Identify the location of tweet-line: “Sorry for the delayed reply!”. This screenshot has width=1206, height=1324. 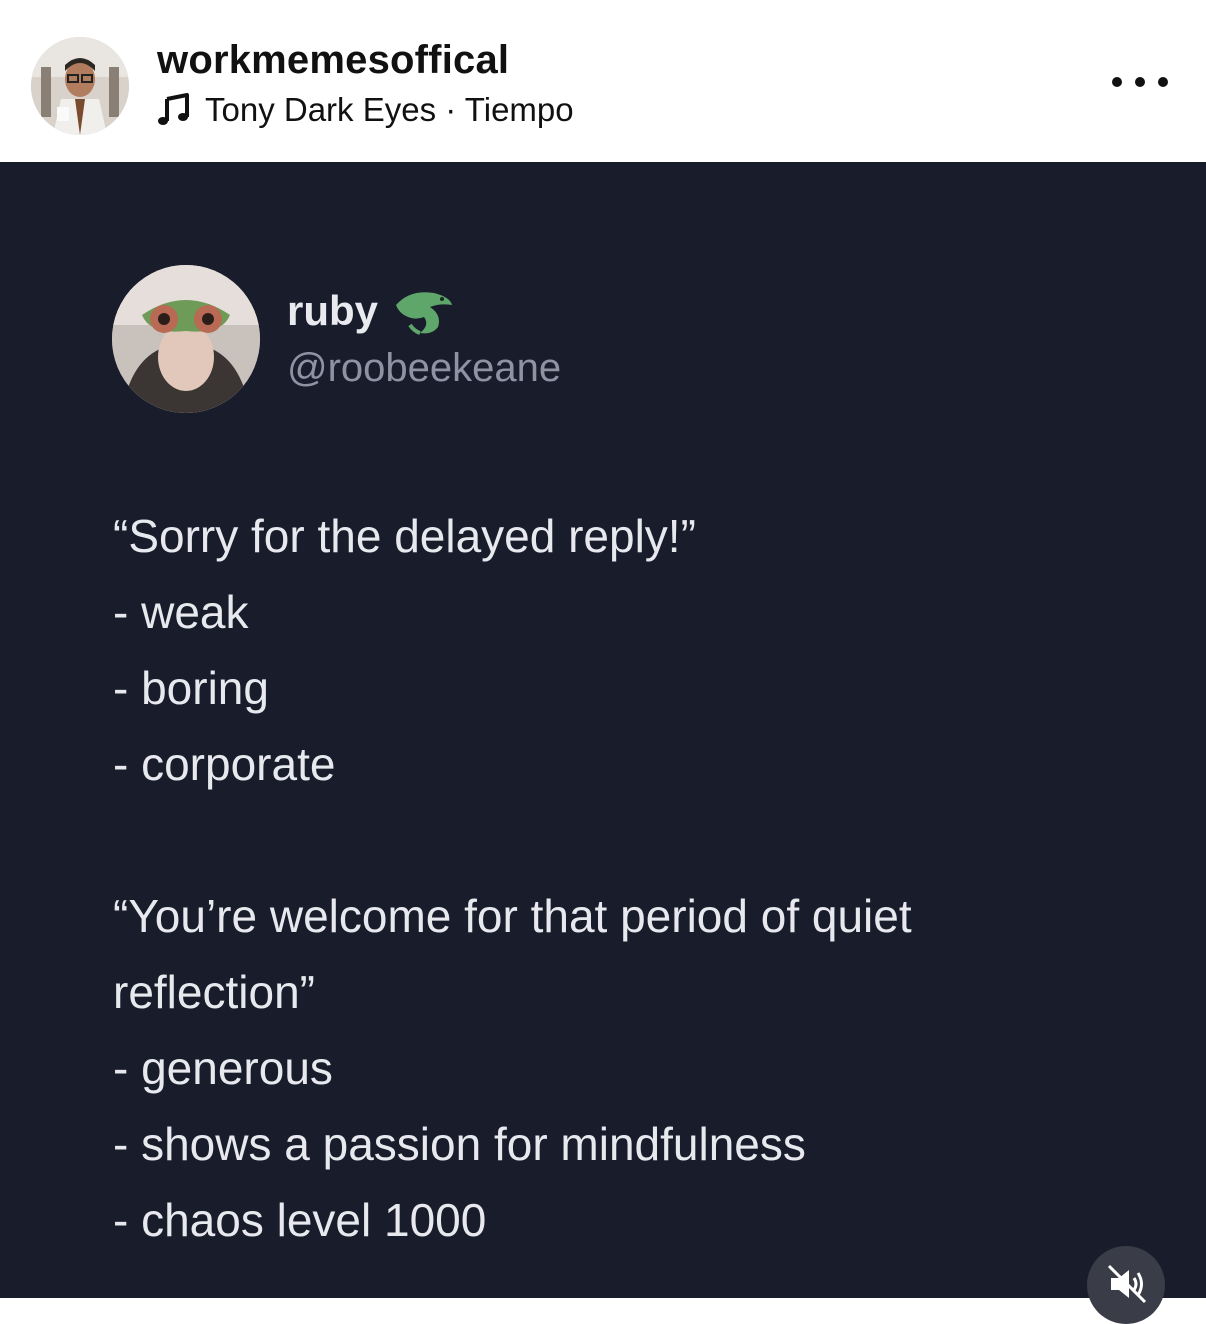
(404, 536).